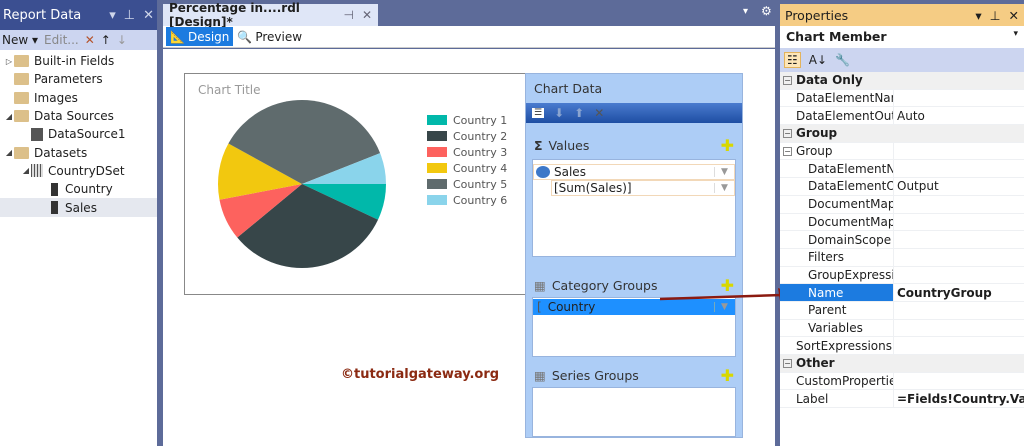 This screenshot has height=446, width=1024. I want to click on legend-swatch, so click(437, 200).